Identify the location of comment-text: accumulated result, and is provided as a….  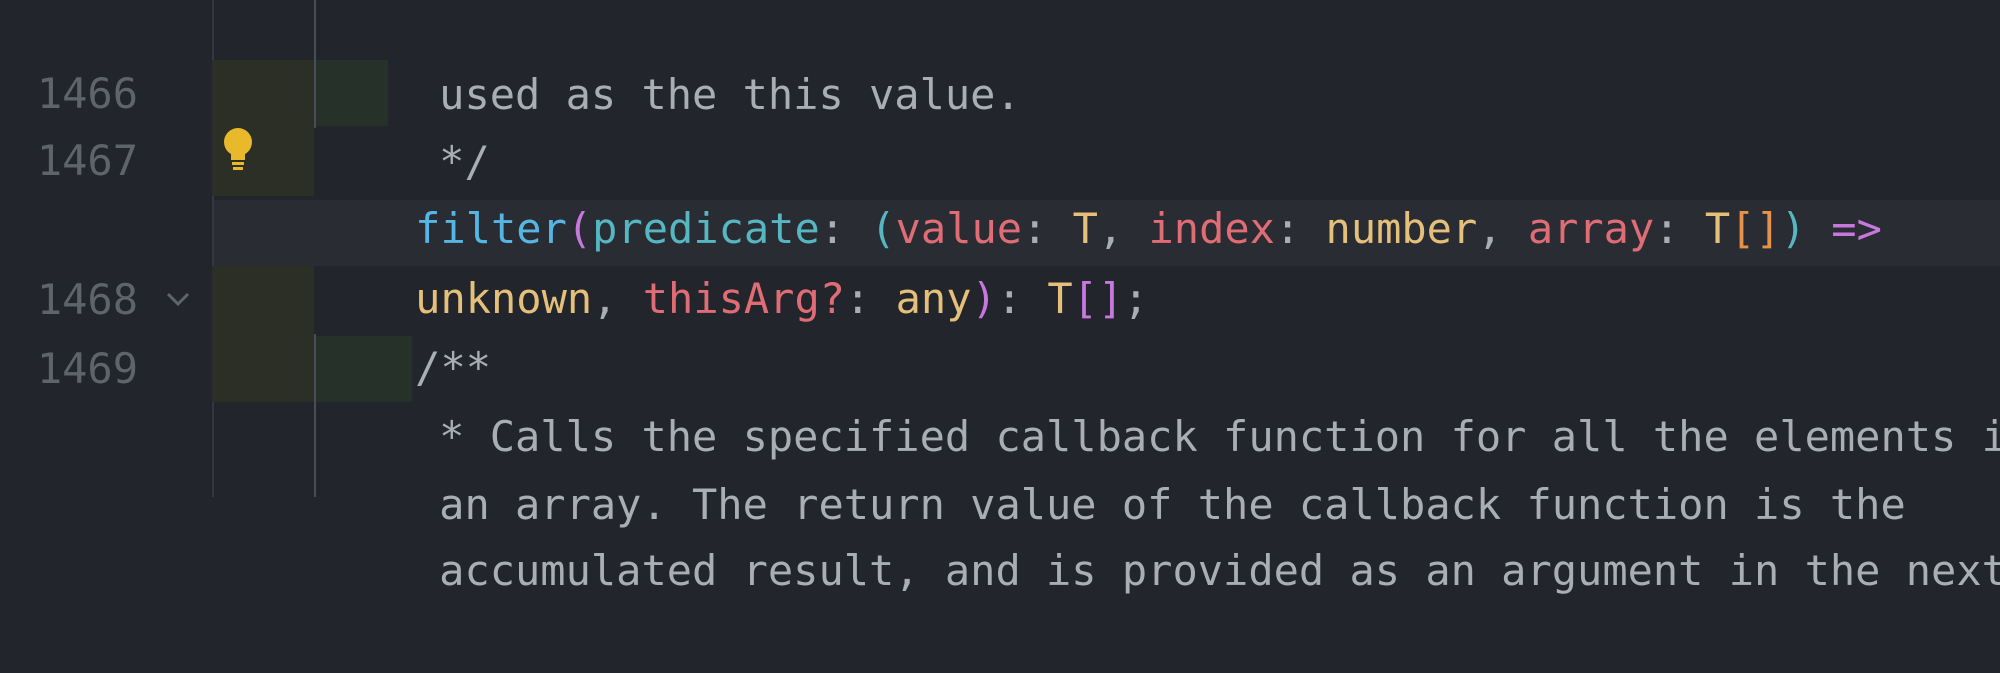
(1219, 570).